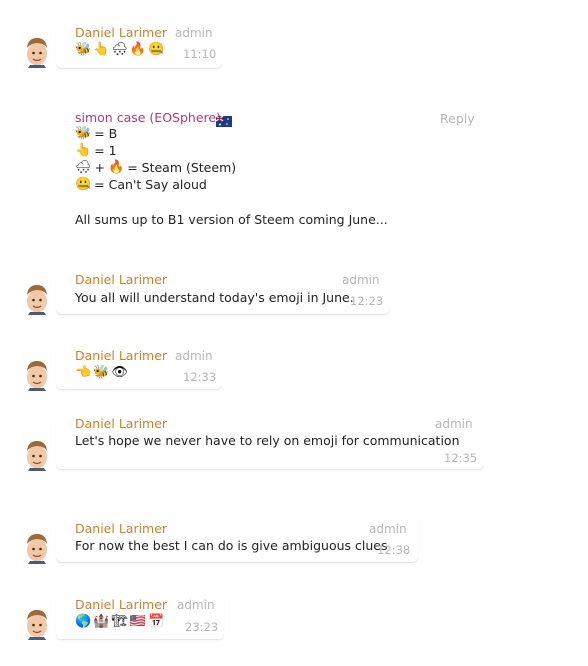  What do you see at coordinates (457, 118) in the screenshot?
I see `reply-button: Reply` at bounding box center [457, 118].